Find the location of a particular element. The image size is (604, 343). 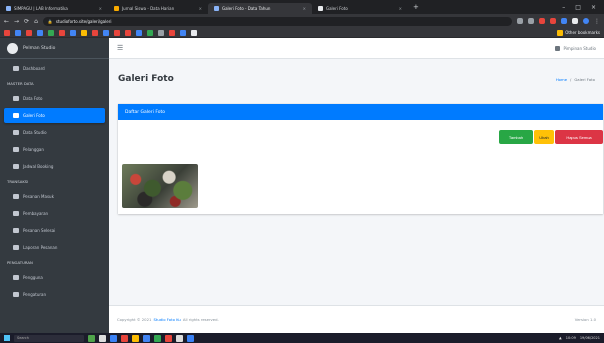

clock-date: 19/06/2021 is located at coordinates (590, 338).